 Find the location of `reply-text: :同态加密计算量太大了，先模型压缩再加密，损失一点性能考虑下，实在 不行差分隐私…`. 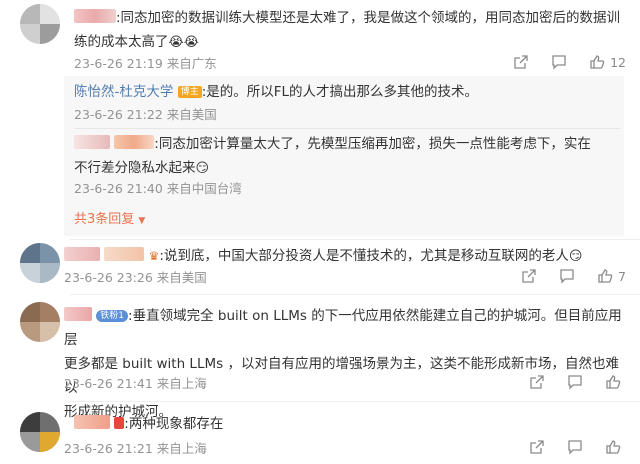

reply-text: :同态加密计算量太大了，先模型压缩再加密，损失一点性能考虑下，实在 不行差分隐私… is located at coordinates (332, 155).